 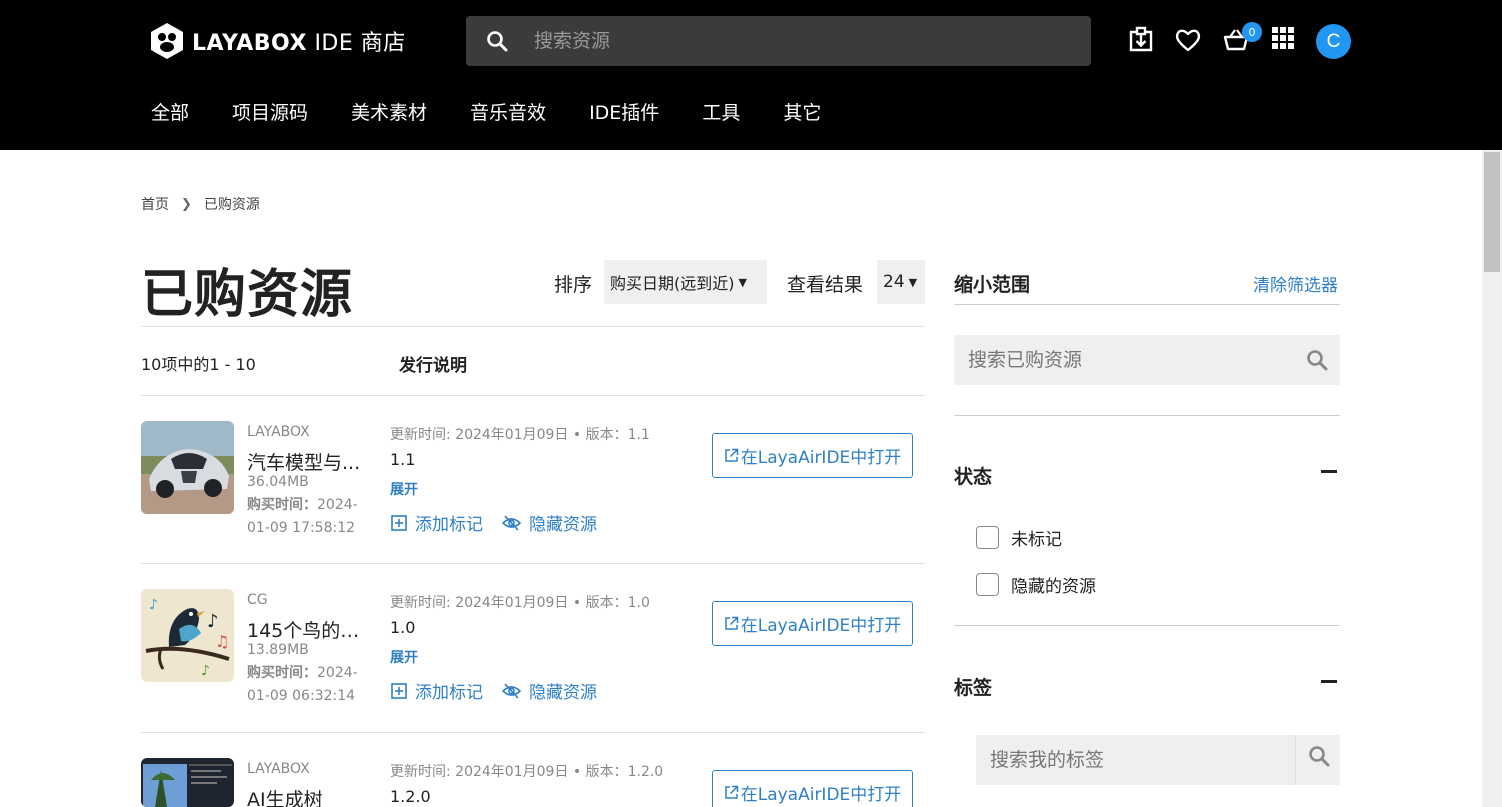 I want to click on update-info: 更新时间: 2024年01月09日 • 版本：1.2.0, so click(x=527, y=772).